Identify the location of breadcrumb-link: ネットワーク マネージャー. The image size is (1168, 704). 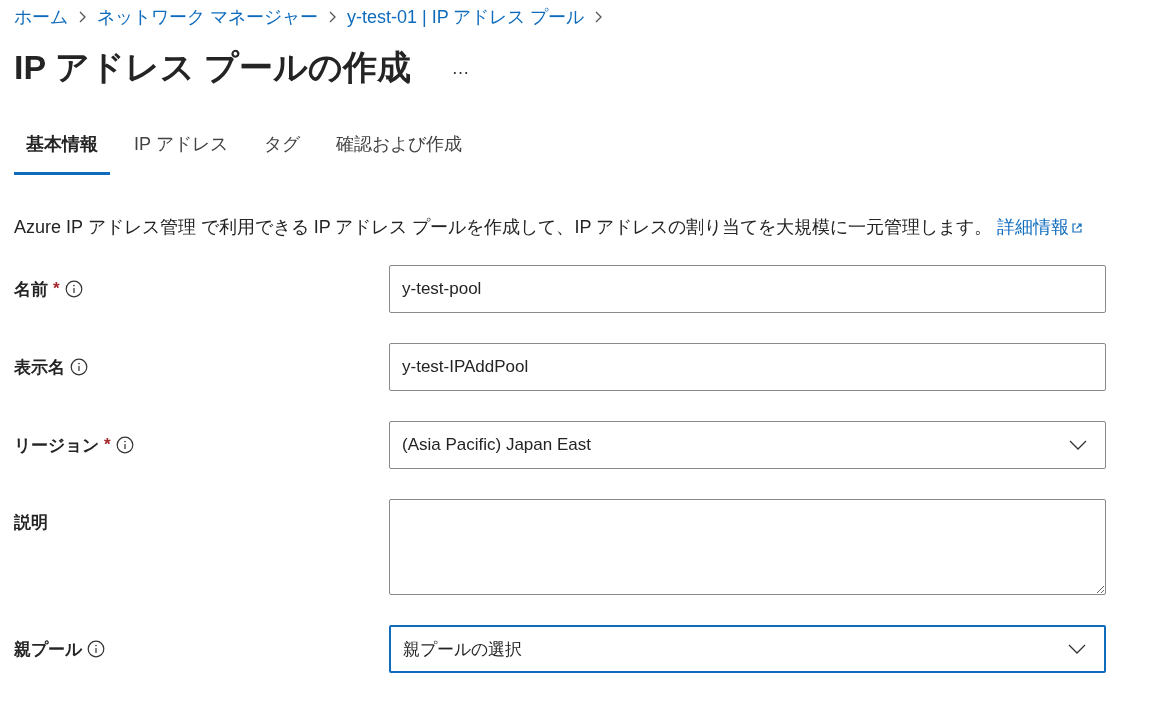
(207, 17).